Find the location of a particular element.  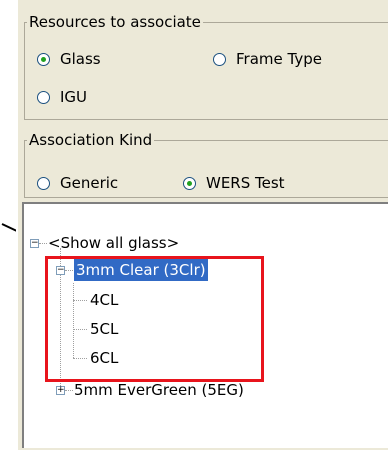

radio-generic: Generic is located at coordinates (77, 183).